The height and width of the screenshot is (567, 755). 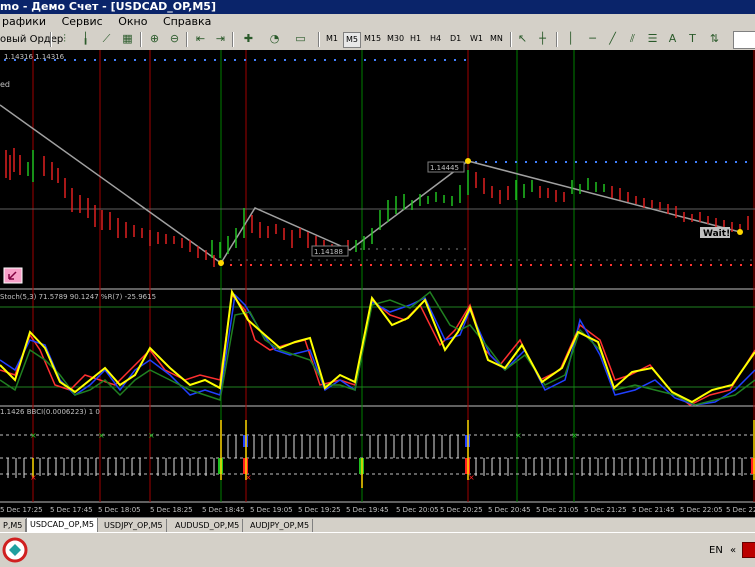 I want to click on signal-label: Wait!, so click(x=716, y=234).